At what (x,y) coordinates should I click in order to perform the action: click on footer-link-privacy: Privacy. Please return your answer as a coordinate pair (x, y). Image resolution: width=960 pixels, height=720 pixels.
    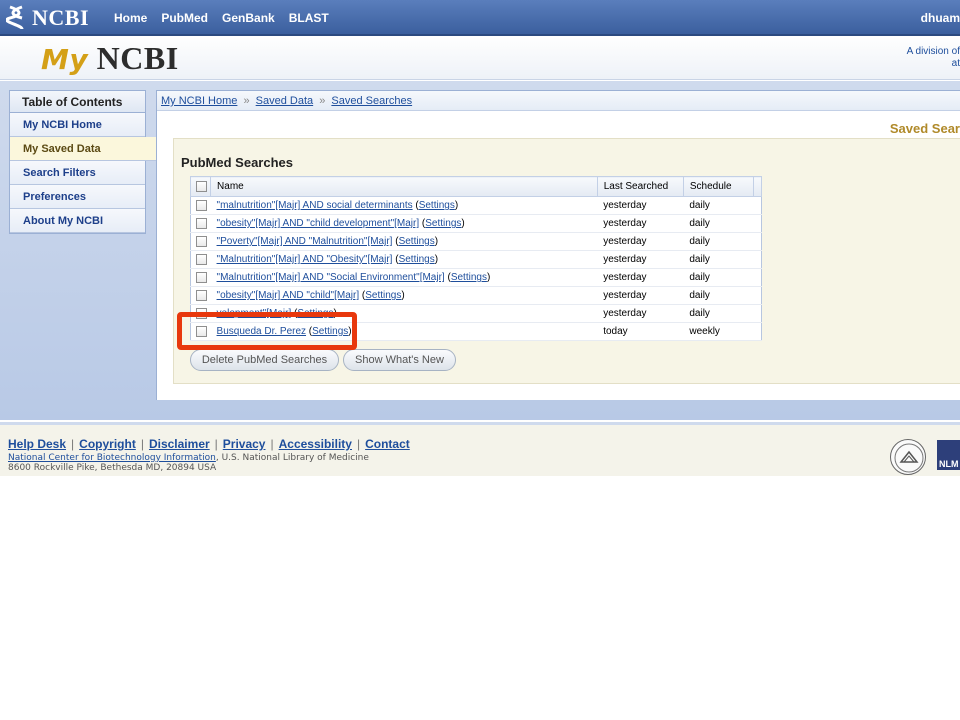
    Looking at the image, I should click on (244, 444).